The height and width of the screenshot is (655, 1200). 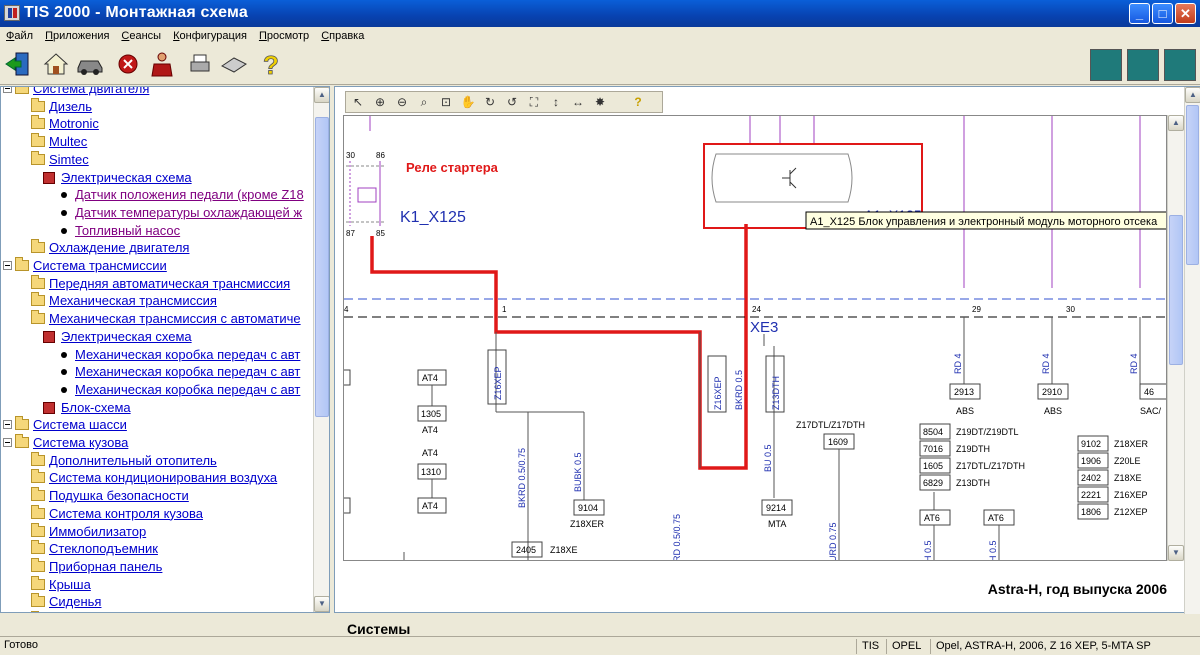 What do you see at coordinates (534, 102) in the screenshot?
I see `fit-icon: ⛶` at bounding box center [534, 102].